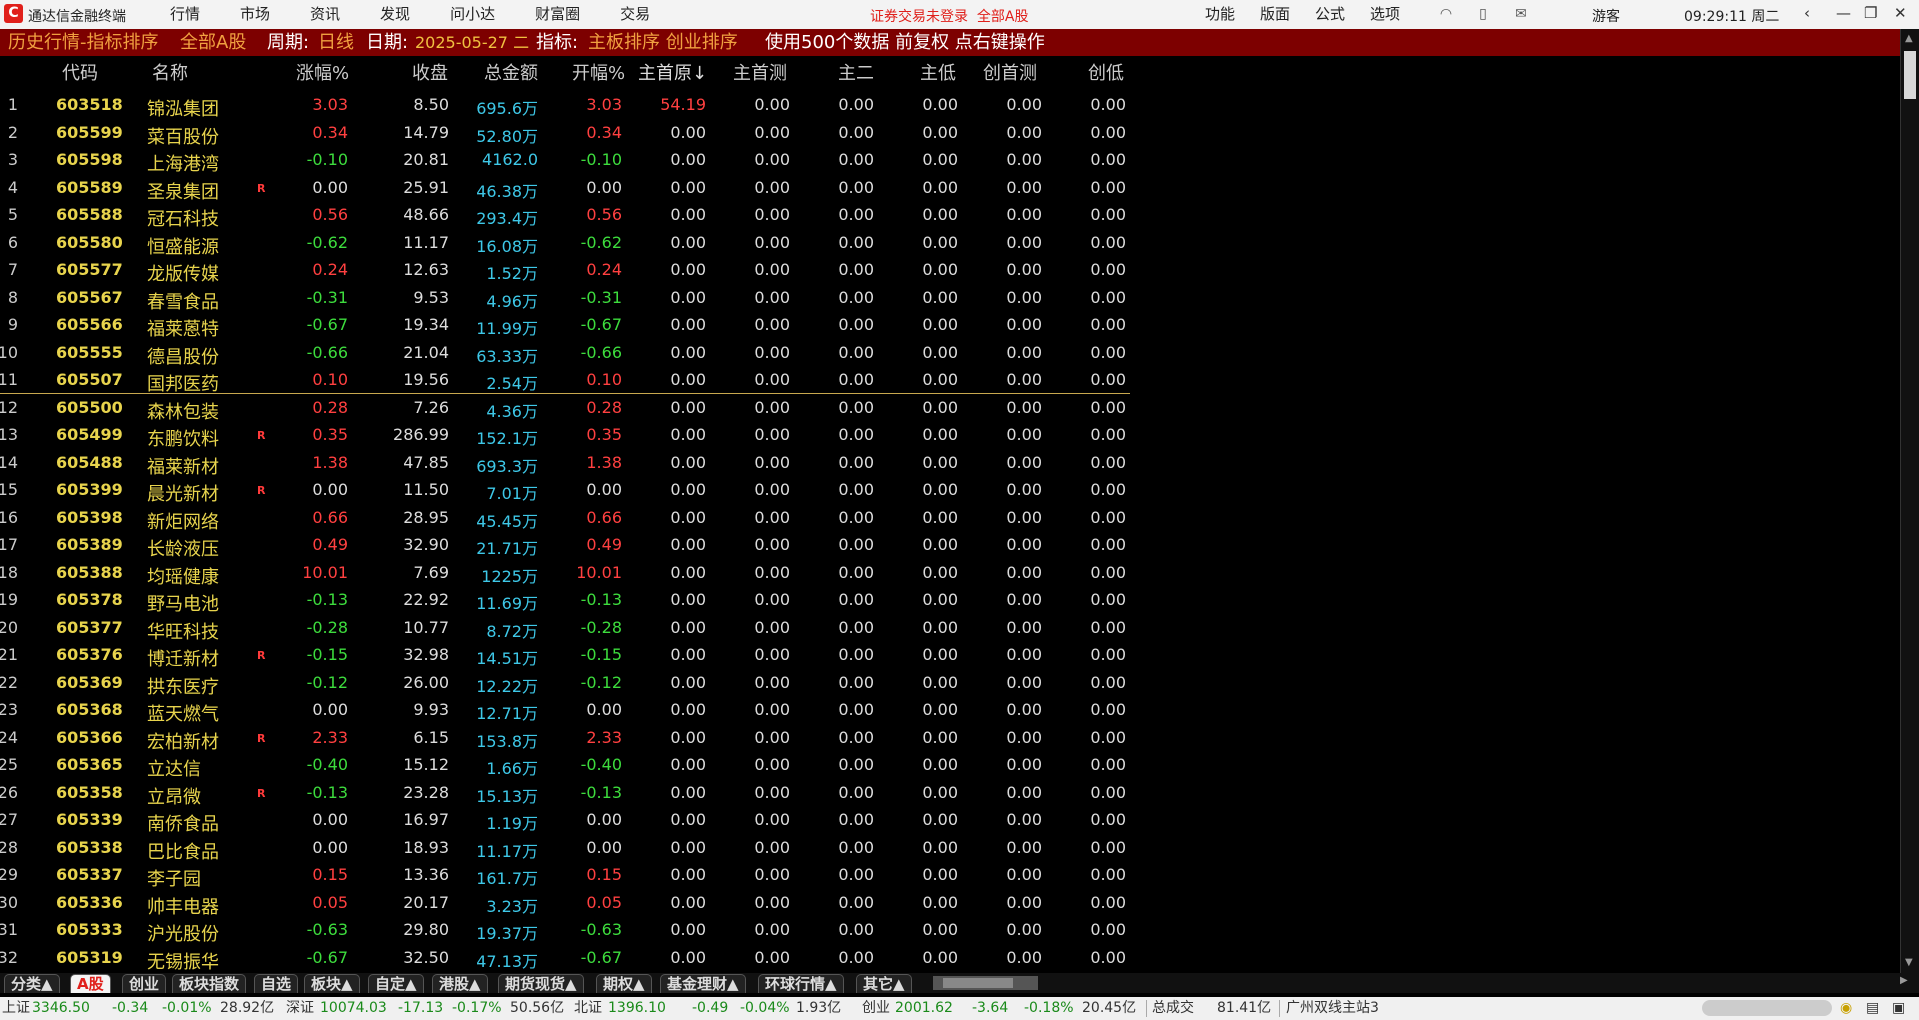  Describe the element at coordinates (1898, 1008) in the screenshot. I see `expand-icon: ▣` at that location.